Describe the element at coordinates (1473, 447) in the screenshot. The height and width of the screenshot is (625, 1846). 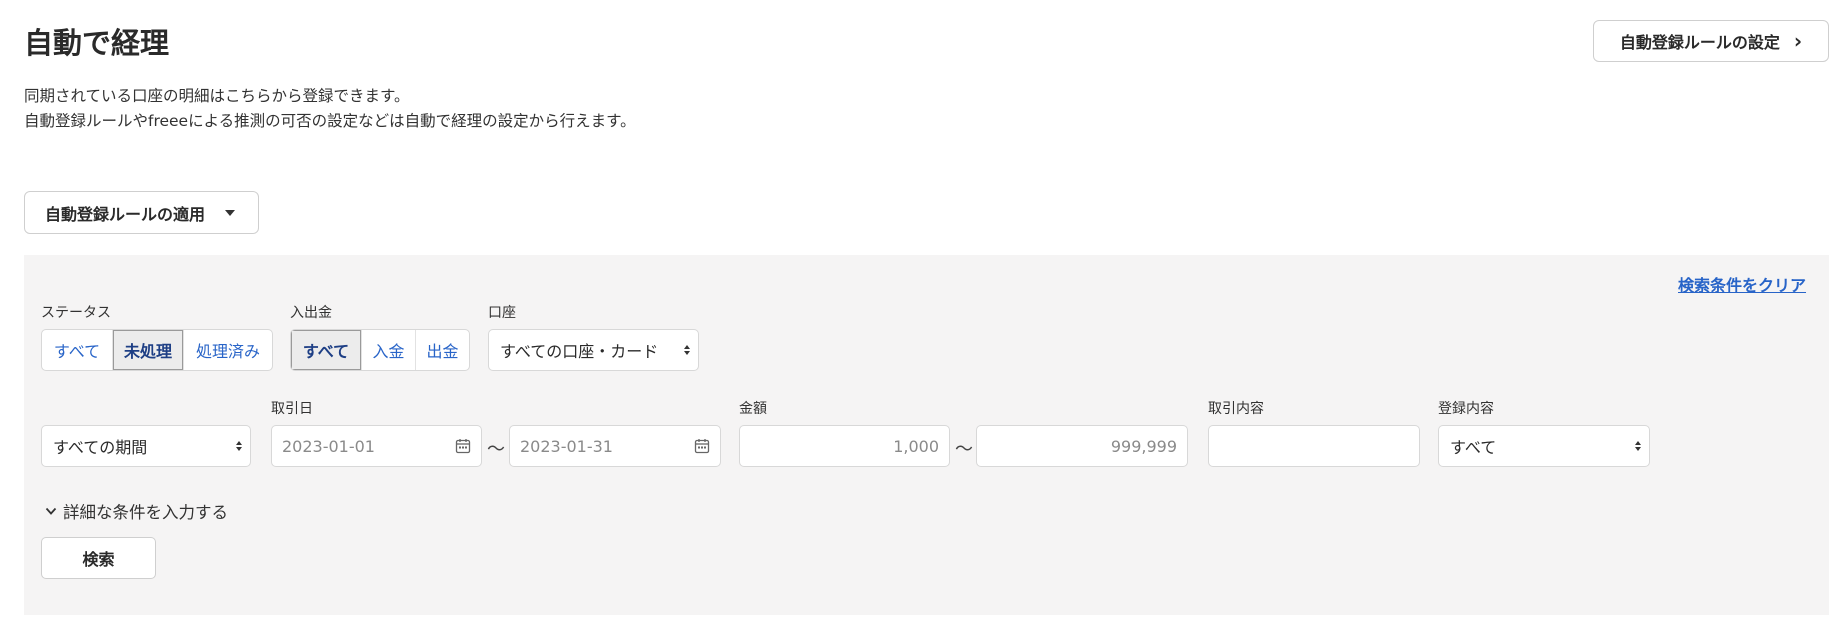
I see `registered-content-value: すべて` at that location.